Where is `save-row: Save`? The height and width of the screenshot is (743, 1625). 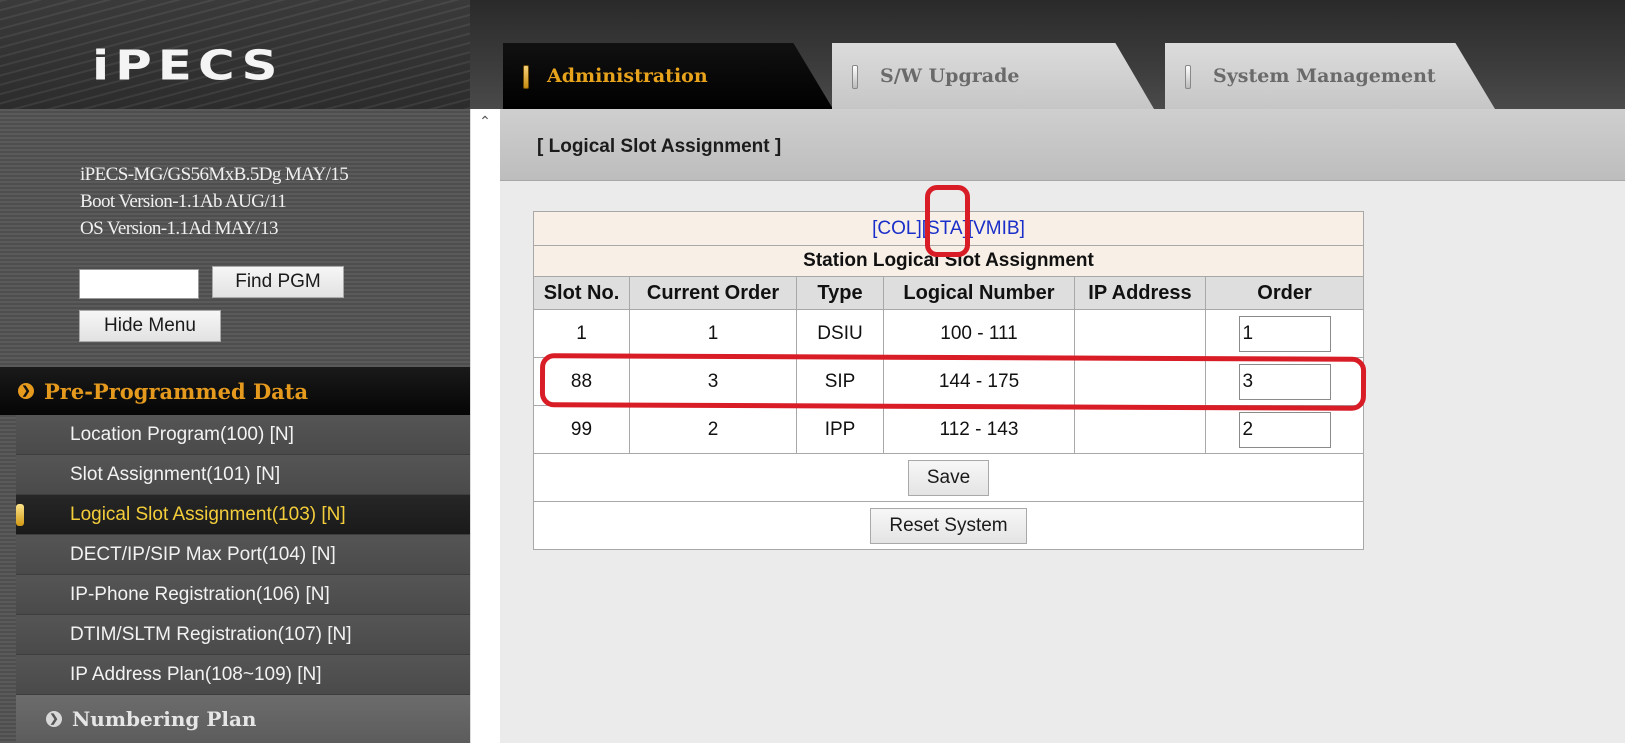
save-row: Save is located at coordinates (948, 477).